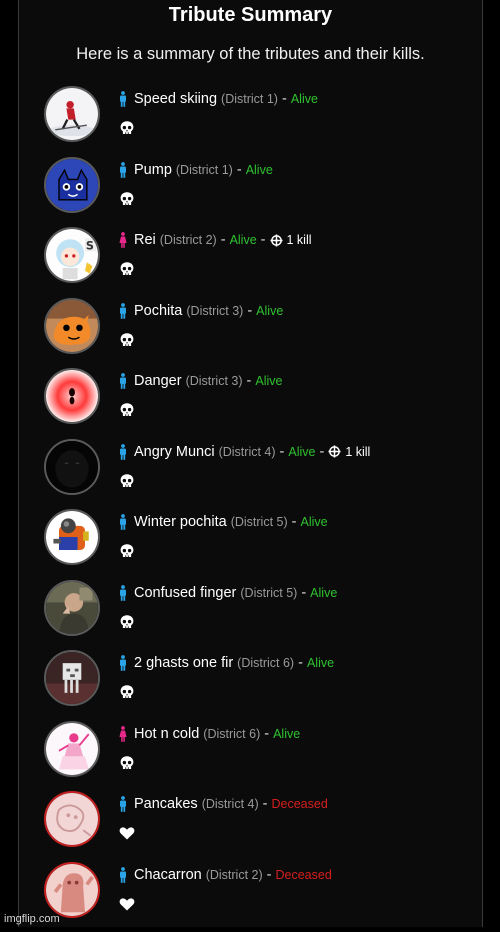 Image resolution: width=500 pixels, height=932 pixels. I want to click on tribute-name: 2 ghasts one fir, so click(183, 663).